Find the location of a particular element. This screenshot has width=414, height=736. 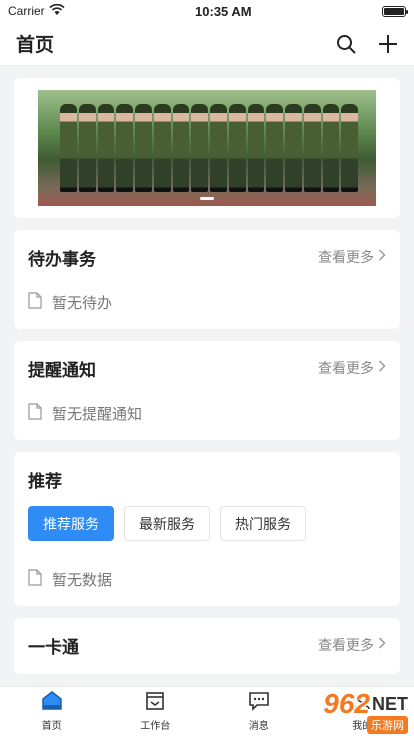

watermark-subtitle: 乐游网 is located at coordinates (387, 725).